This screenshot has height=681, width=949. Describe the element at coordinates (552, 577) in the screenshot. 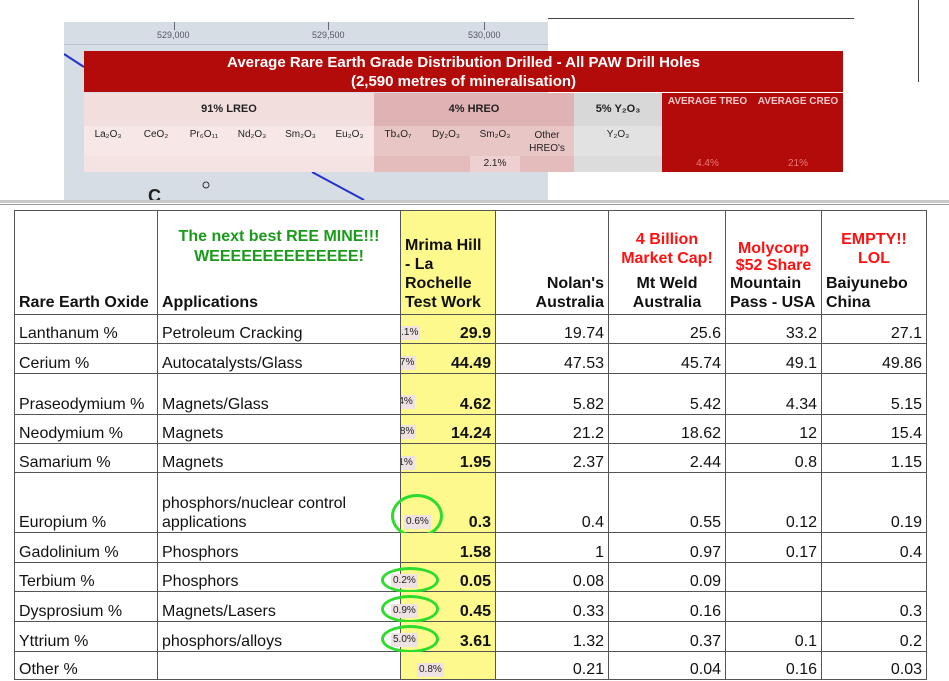

I see `nolans-value: 0.08` at that location.